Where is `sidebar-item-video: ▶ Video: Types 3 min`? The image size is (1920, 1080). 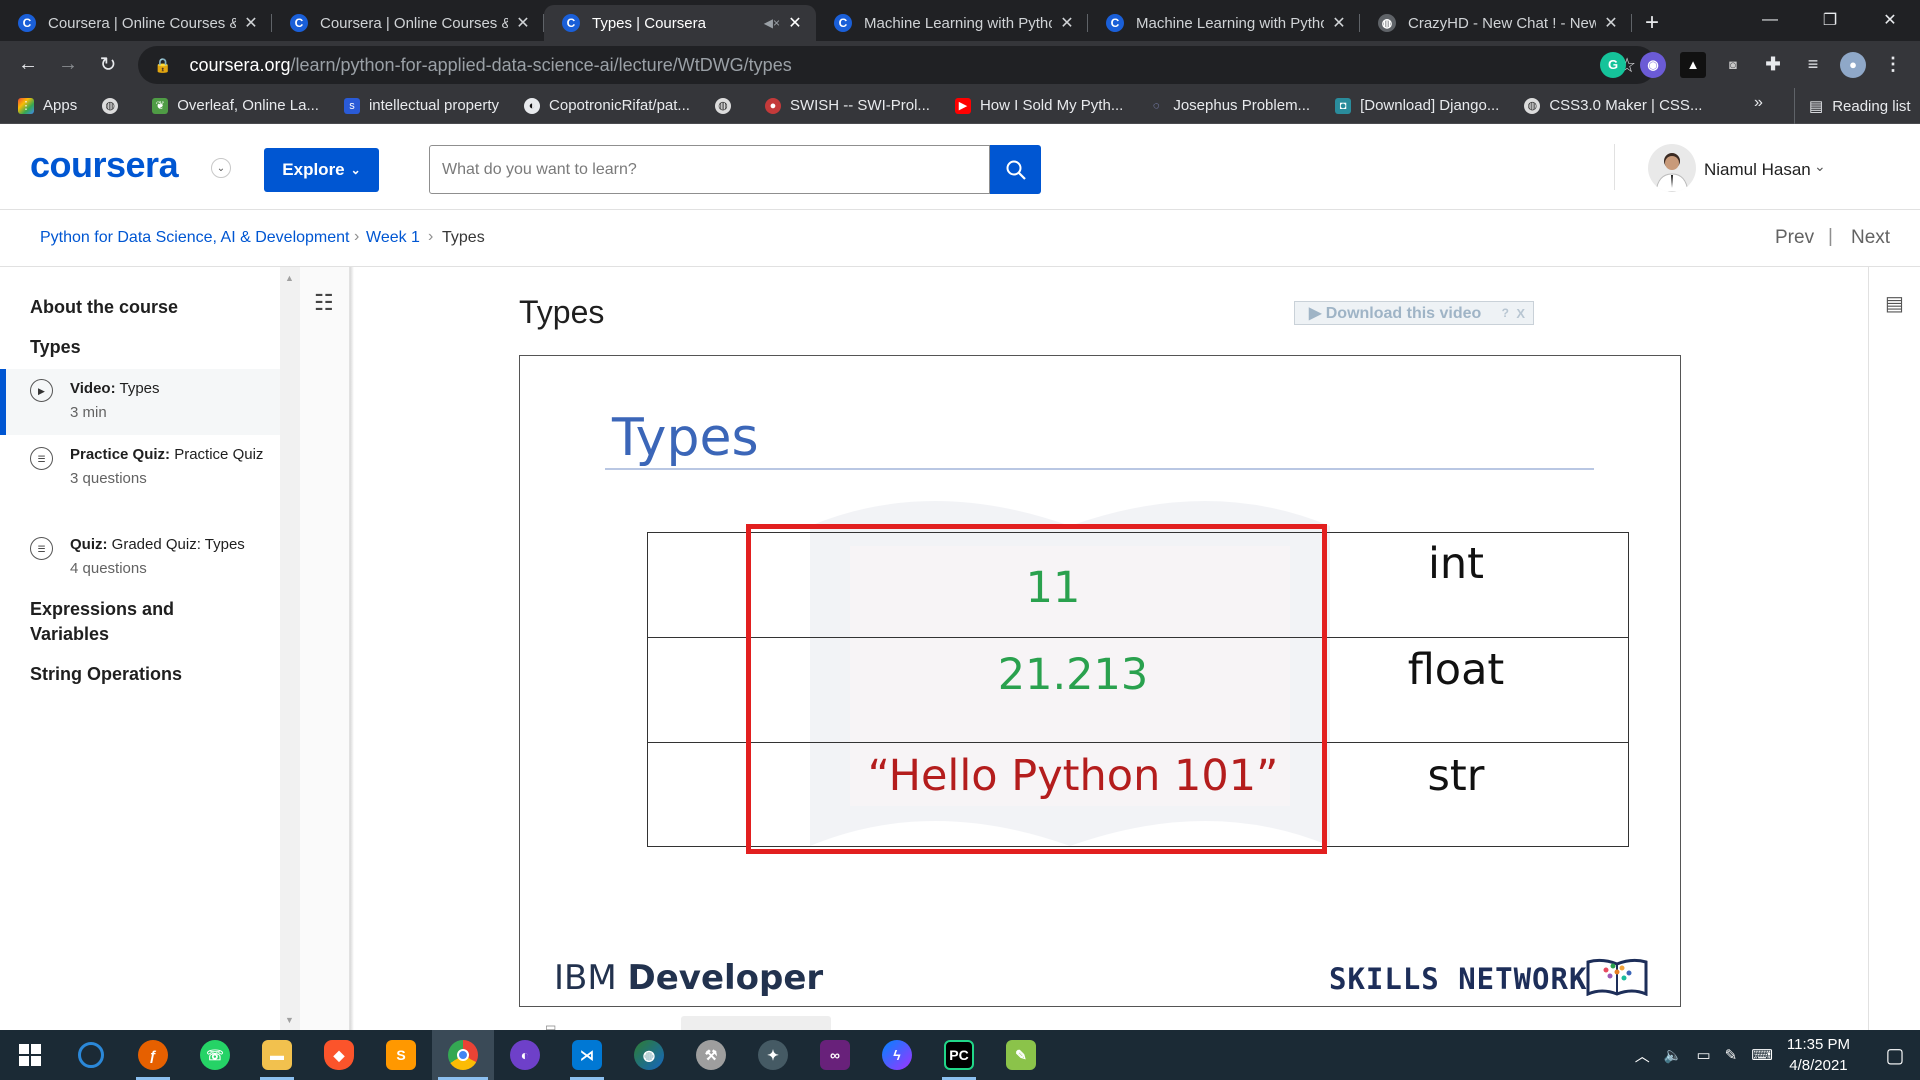 sidebar-item-video: ▶ Video: Types 3 min is located at coordinates (140, 402).